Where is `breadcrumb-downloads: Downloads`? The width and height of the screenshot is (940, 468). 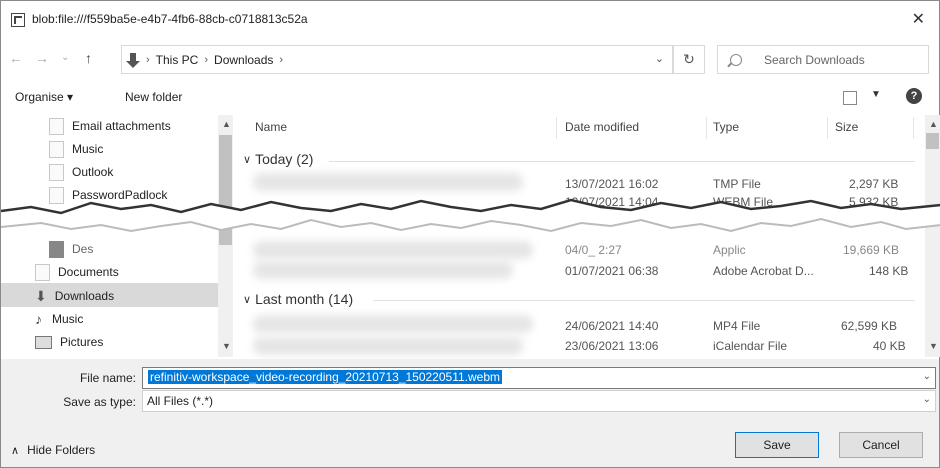
breadcrumb-downloads: Downloads is located at coordinates (243, 60).